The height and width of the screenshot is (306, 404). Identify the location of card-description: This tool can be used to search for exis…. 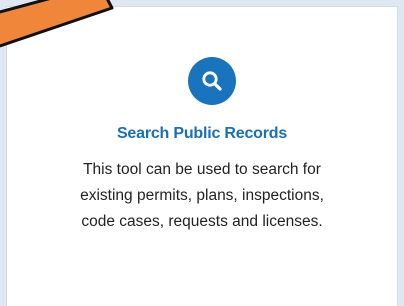
(202, 195).